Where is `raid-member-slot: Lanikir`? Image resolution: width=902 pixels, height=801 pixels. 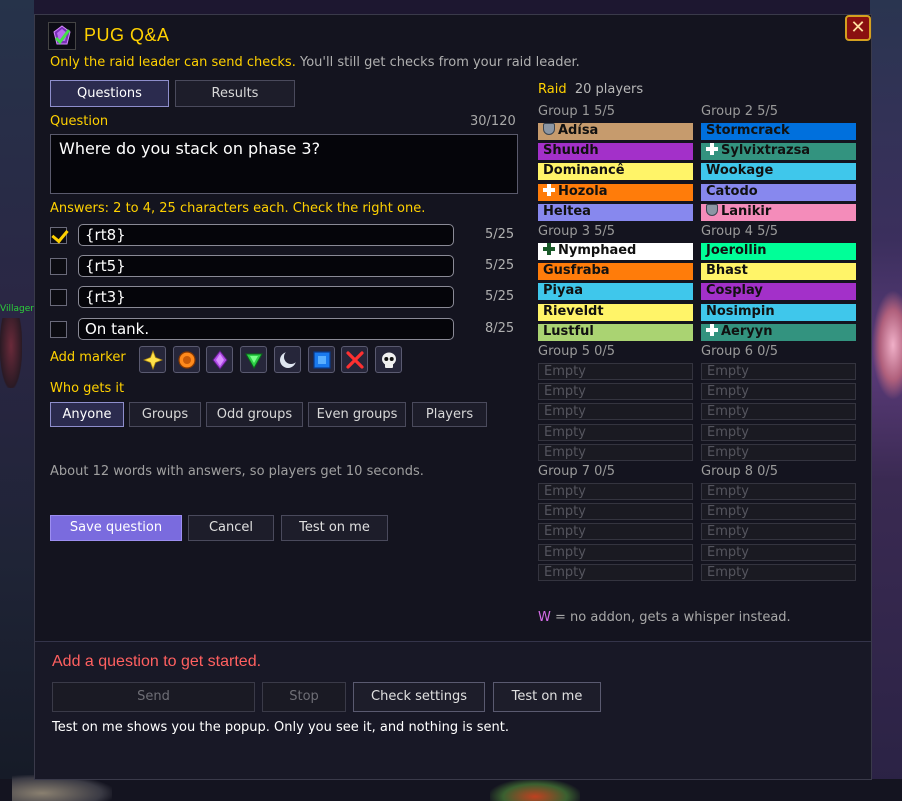 raid-member-slot: Lanikir is located at coordinates (778, 212).